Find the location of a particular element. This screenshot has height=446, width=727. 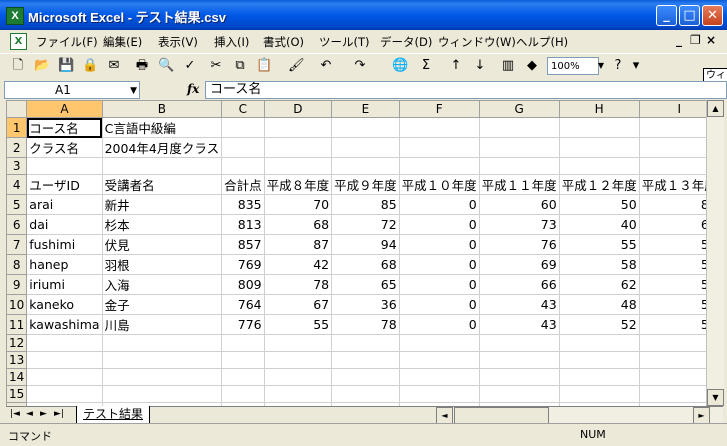

cell: クラス名 is located at coordinates (64, 147).